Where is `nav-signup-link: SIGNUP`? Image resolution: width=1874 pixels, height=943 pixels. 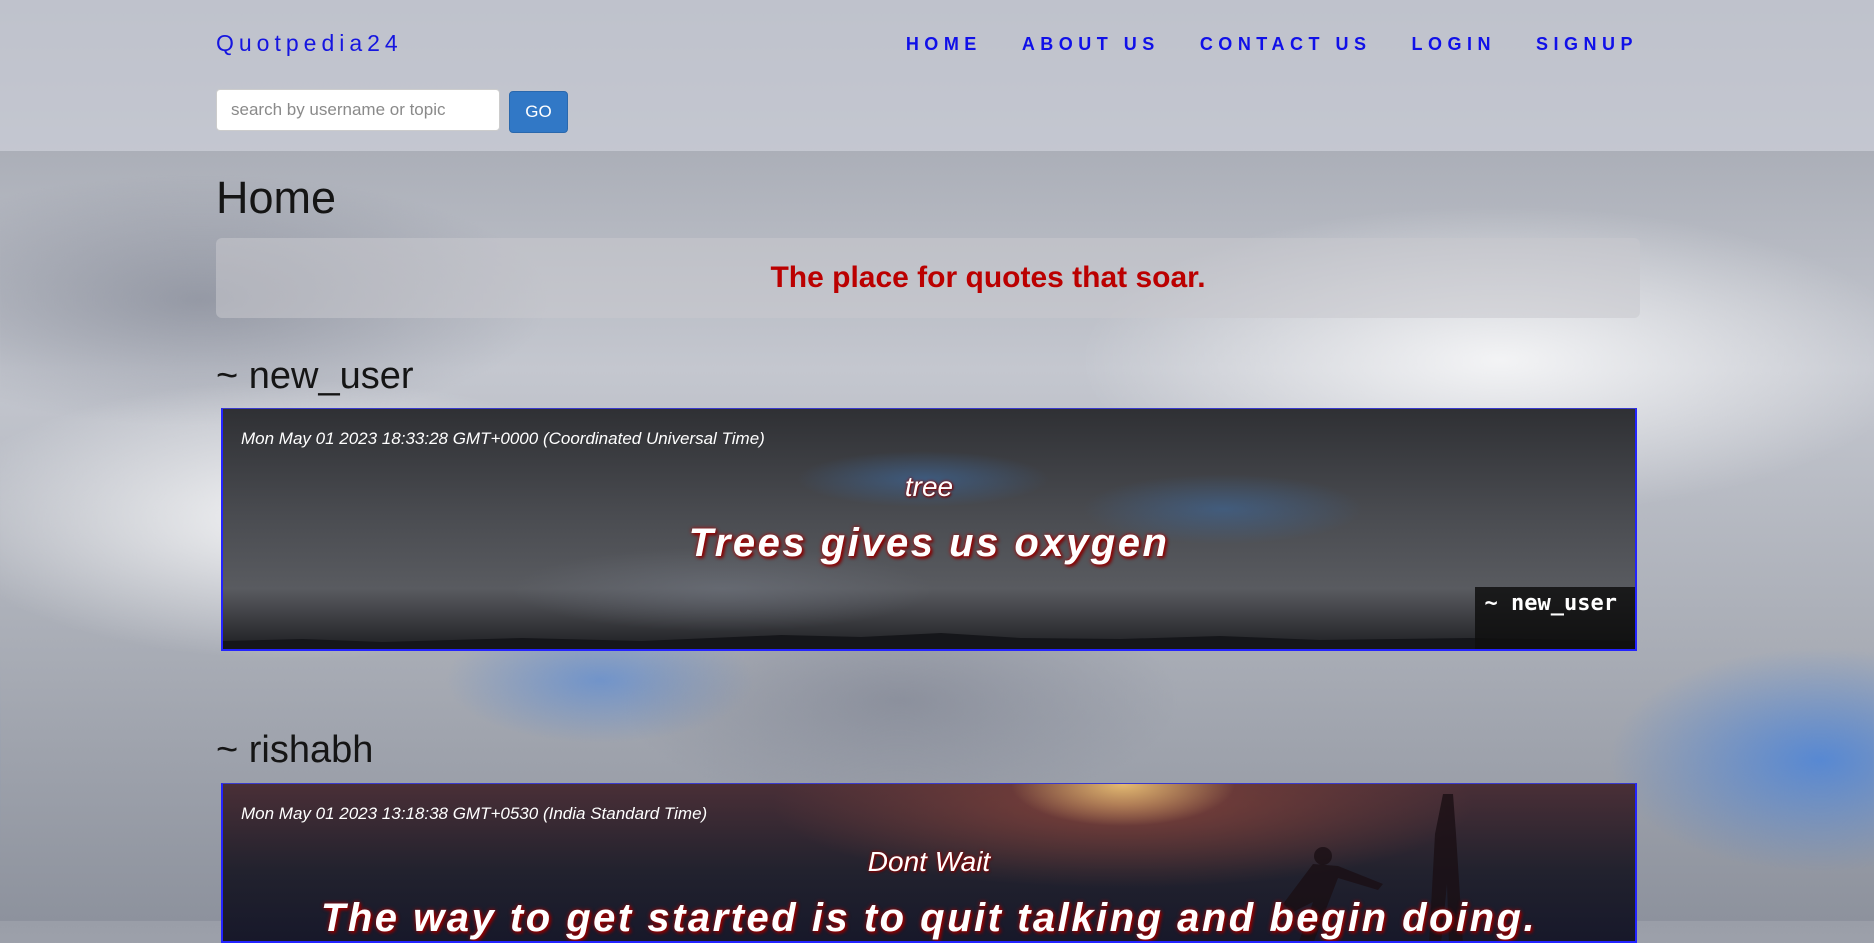 nav-signup-link: SIGNUP is located at coordinates (1587, 44).